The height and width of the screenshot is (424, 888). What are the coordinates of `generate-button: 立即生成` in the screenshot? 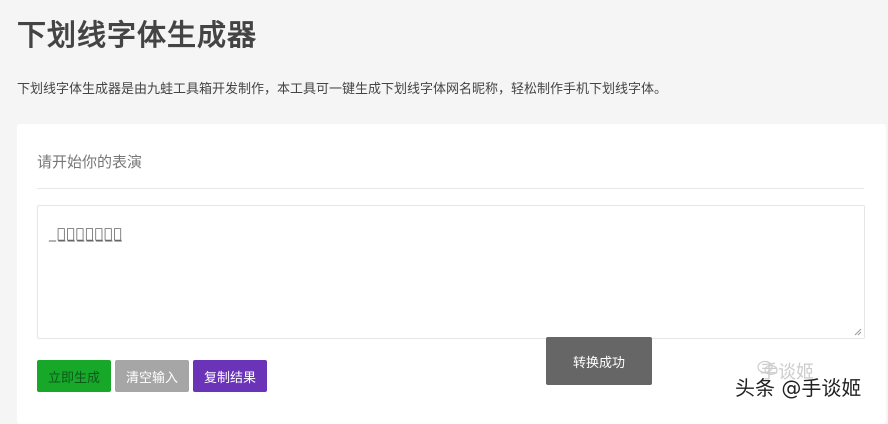 It's located at (74, 376).